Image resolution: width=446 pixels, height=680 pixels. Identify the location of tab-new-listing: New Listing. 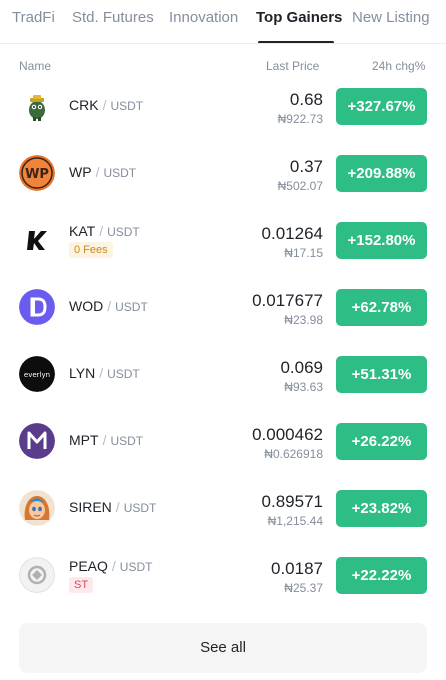
(391, 18).